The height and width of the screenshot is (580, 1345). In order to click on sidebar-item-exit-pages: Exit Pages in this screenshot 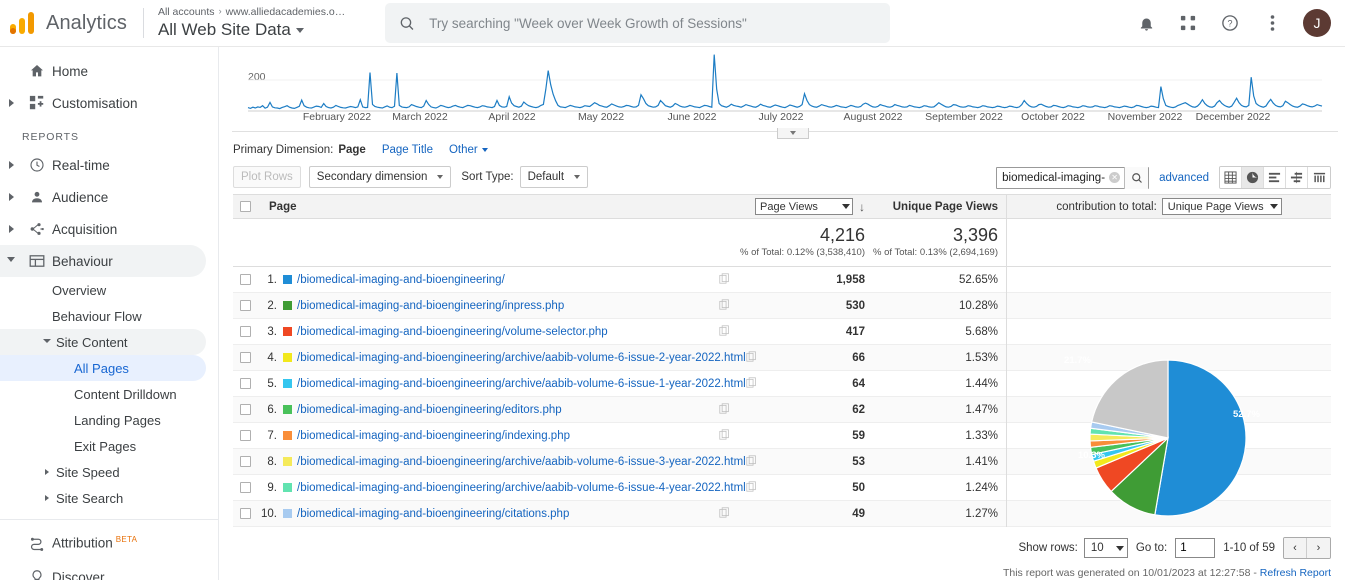, I will do `click(103, 446)`.